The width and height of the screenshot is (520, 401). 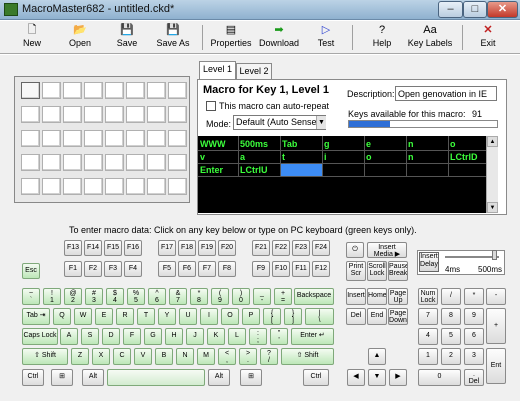 I want to click on key-pagedown: Page Down, so click(x=398, y=316).